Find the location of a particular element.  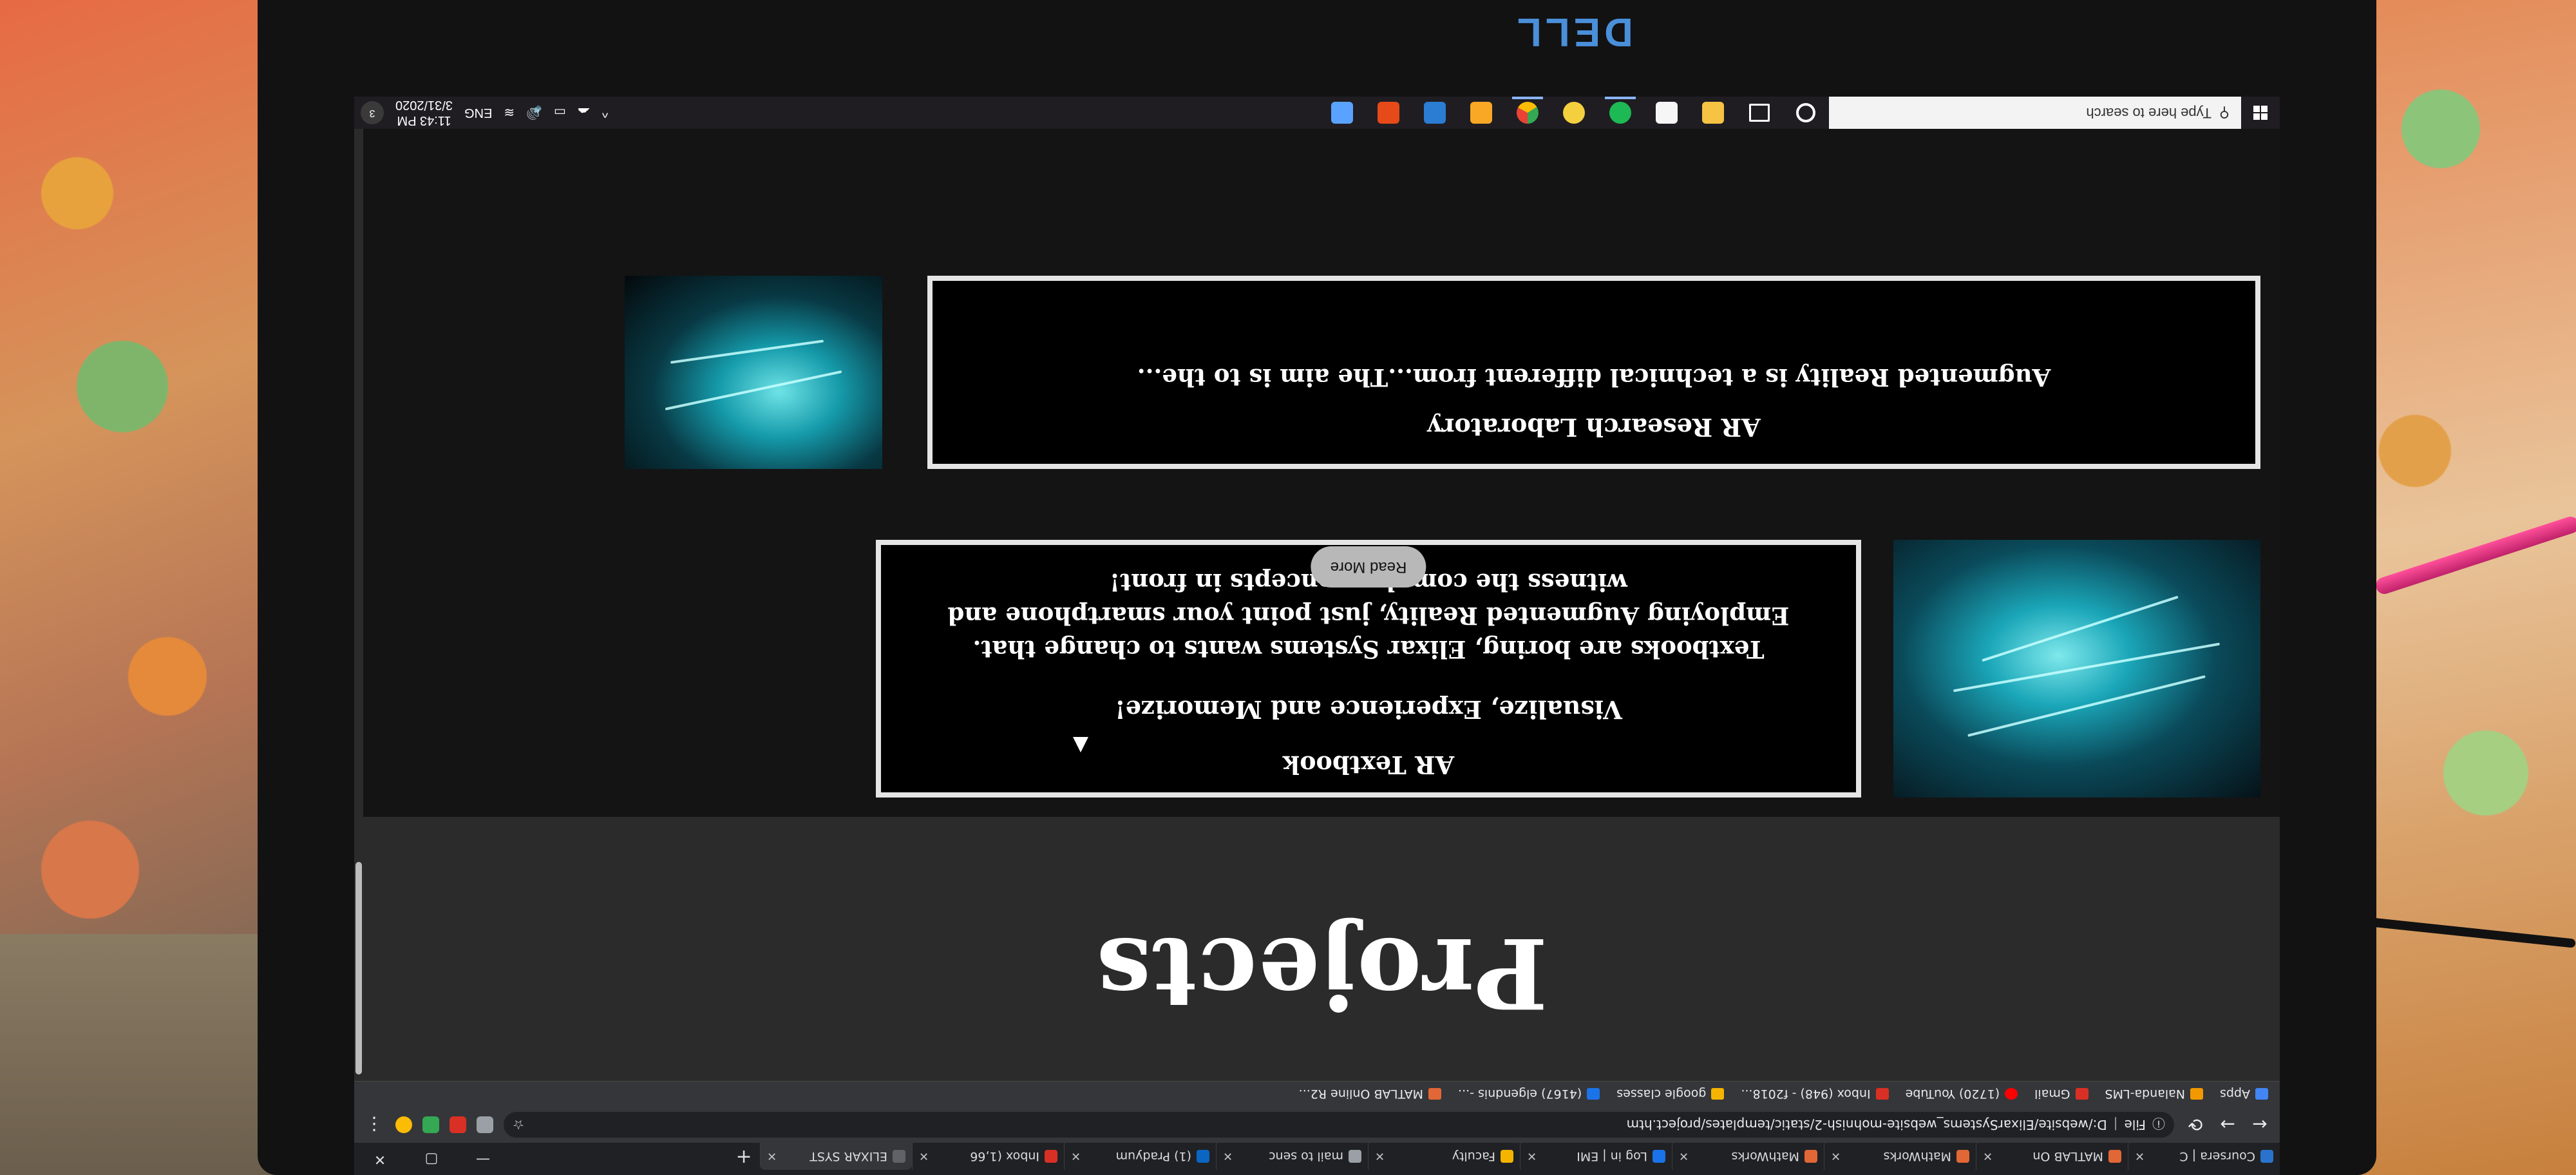

scrollbar-thumb is located at coordinates (358, 968).